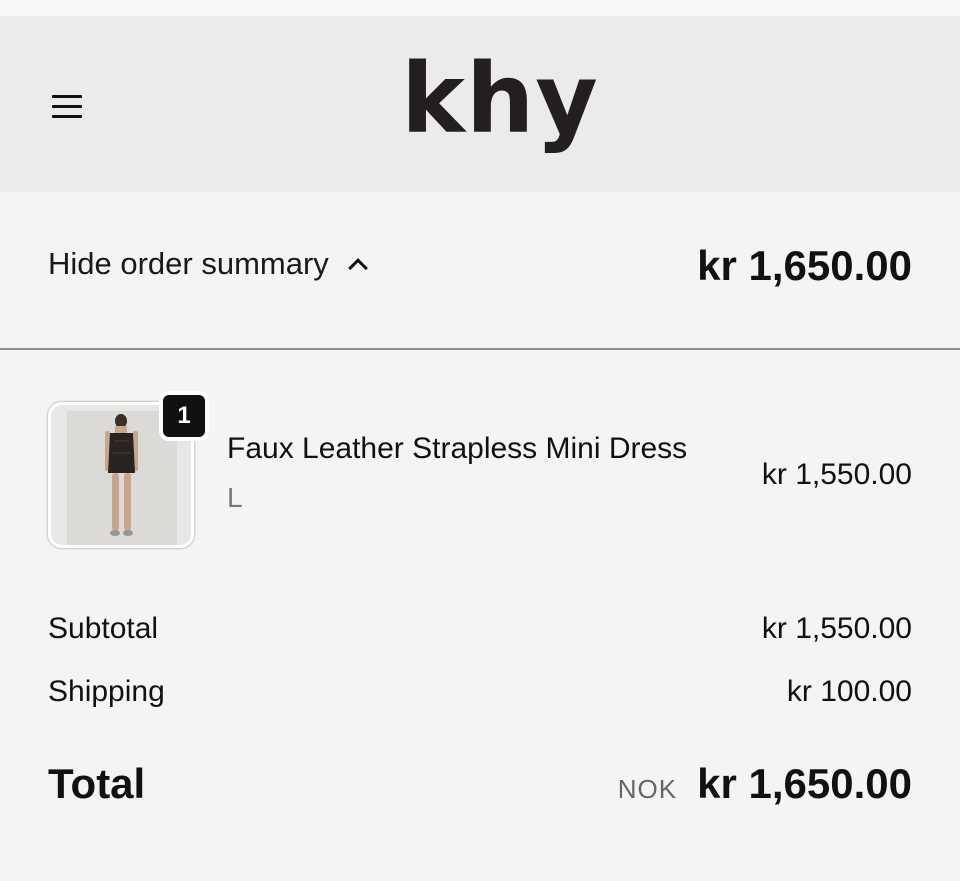  I want to click on order-summary-total: kr 1,650.00, so click(804, 265).